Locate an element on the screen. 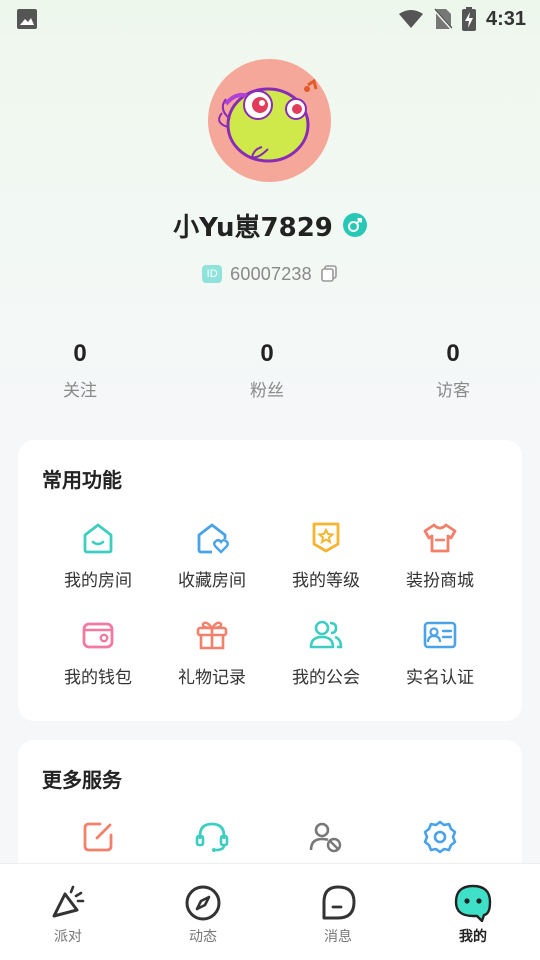 Image resolution: width=540 pixels, height=960 pixels. item-label: 实名认证 is located at coordinates (440, 678).